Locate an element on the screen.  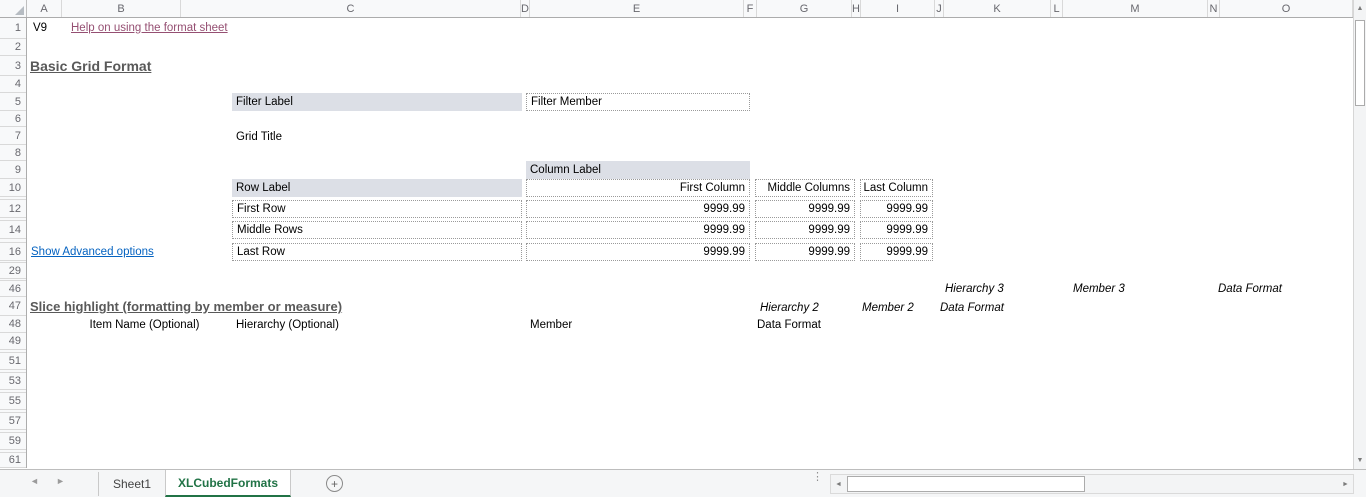
row-label-cell: Row Label is located at coordinates (377, 188).